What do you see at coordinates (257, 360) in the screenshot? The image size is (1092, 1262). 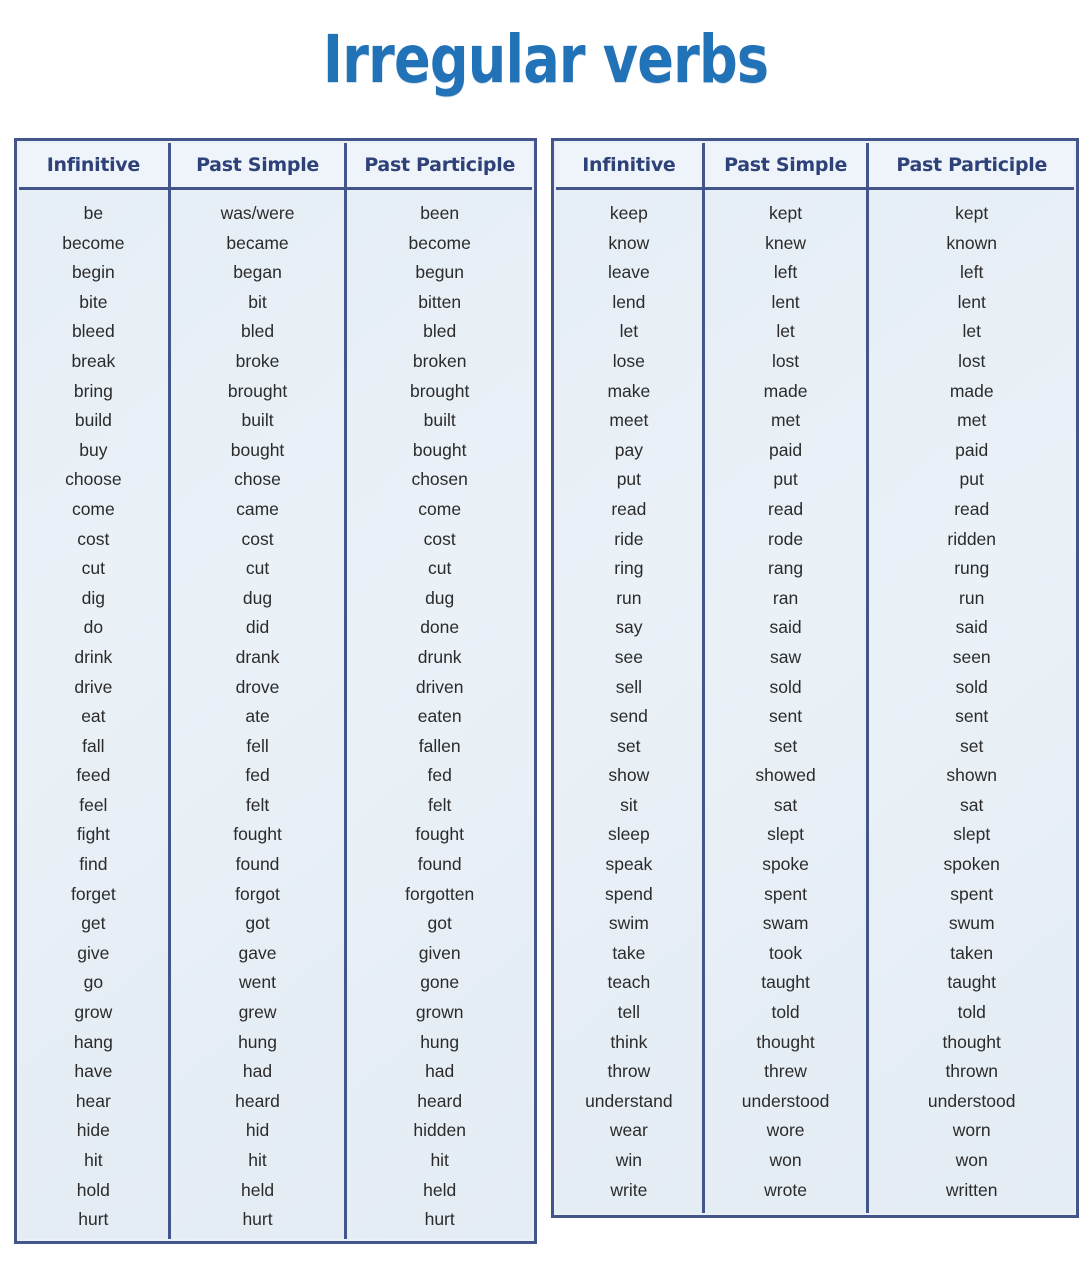 I see `verb-cell: broke` at bounding box center [257, 360].